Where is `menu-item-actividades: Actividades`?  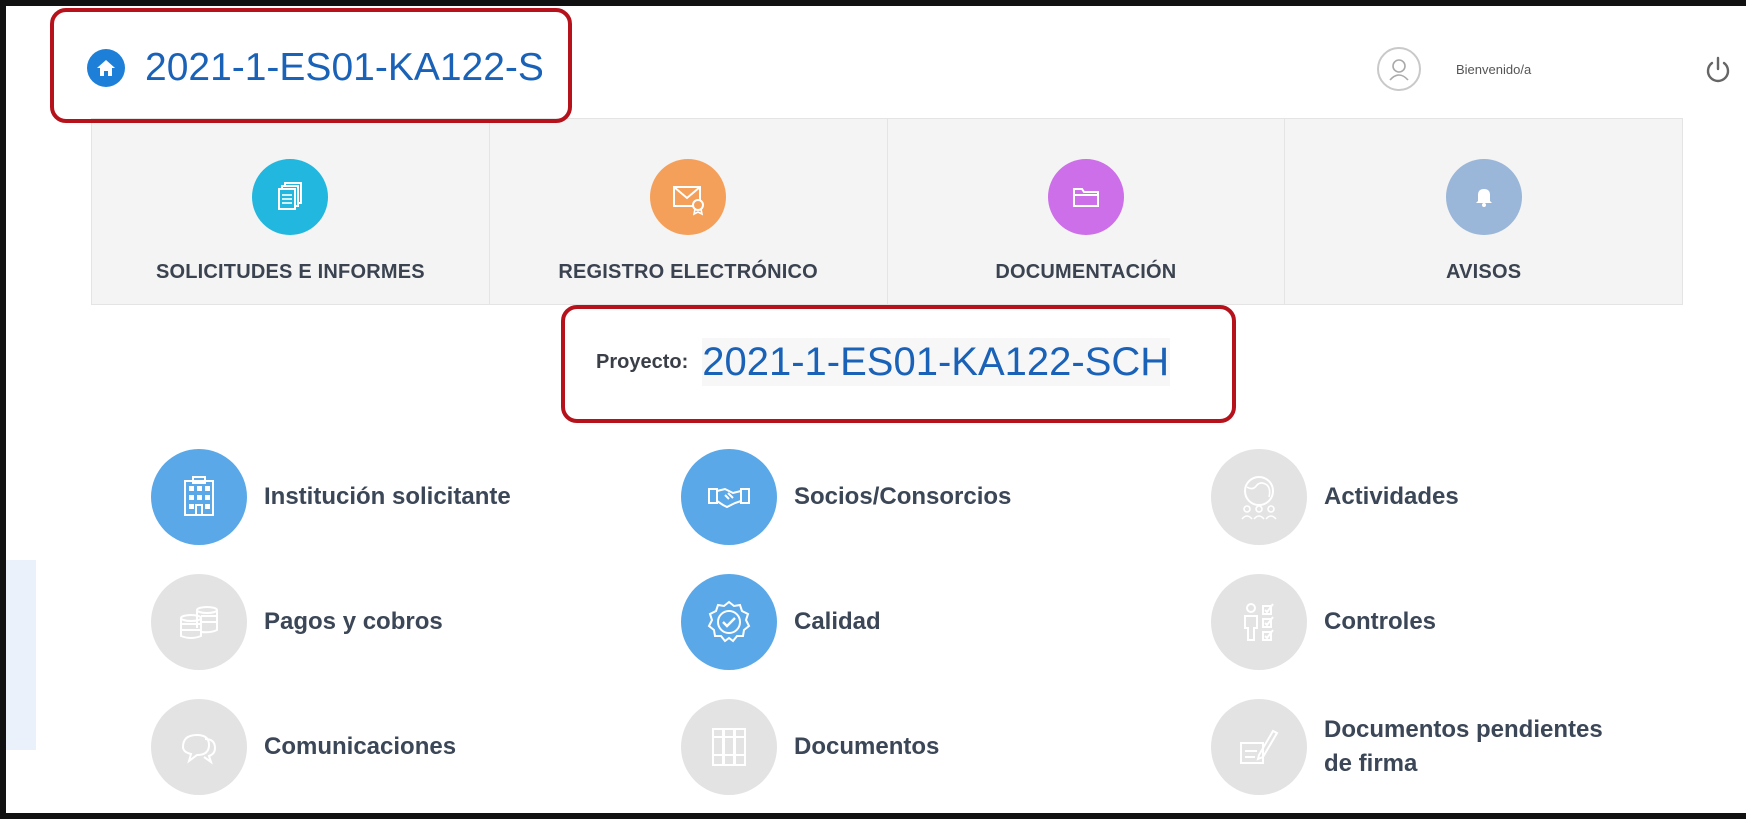
menu-item-actividades: Actividades is located at coordinates (1422, 497).